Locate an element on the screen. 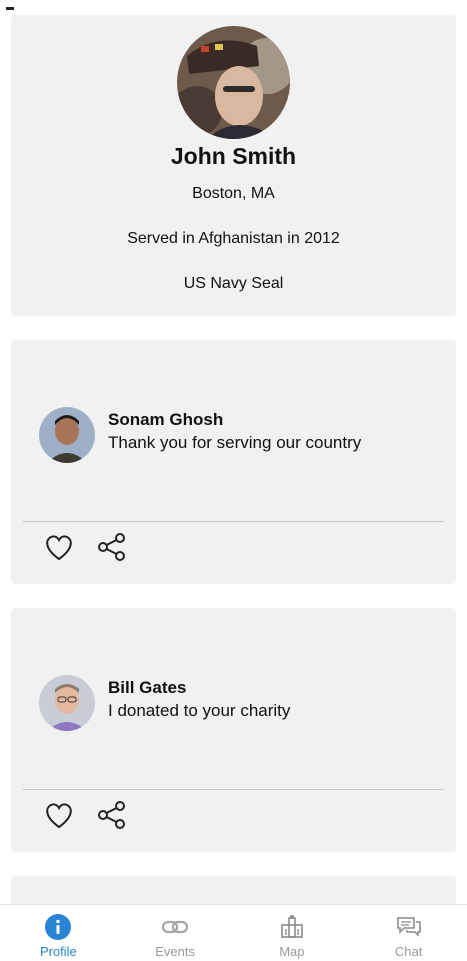 Image resolution: width=467 pixels, height=961 pixels. tab-label: Map is located at coordinates (292, 951).